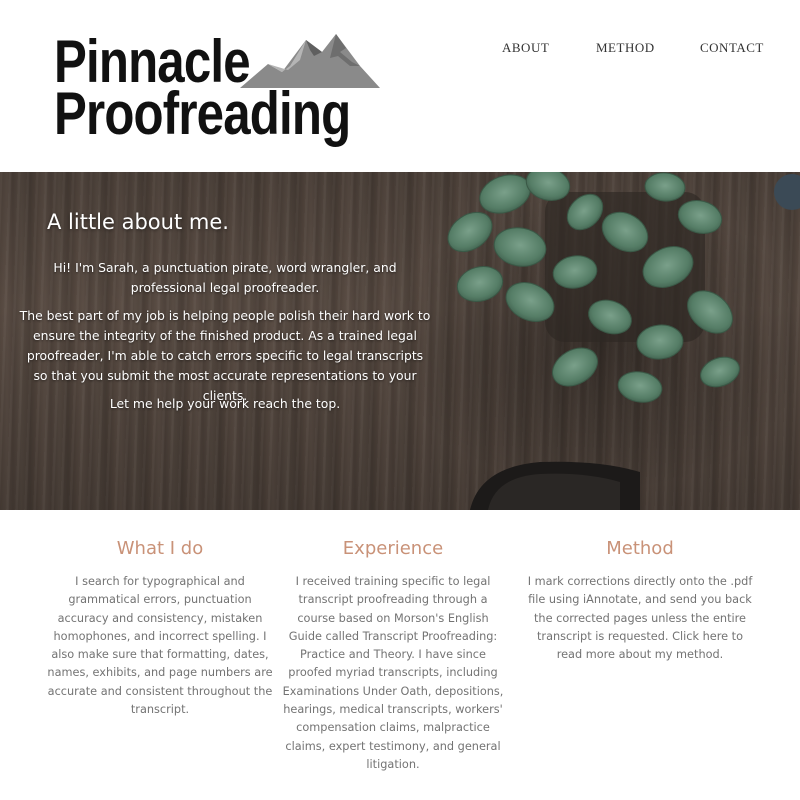 Image resolution: width=800 pixels, height=800 pixels. Describe the element at coordinates (138, 222) in the screenshot. I see `hero-title: A little about me.` at that location.